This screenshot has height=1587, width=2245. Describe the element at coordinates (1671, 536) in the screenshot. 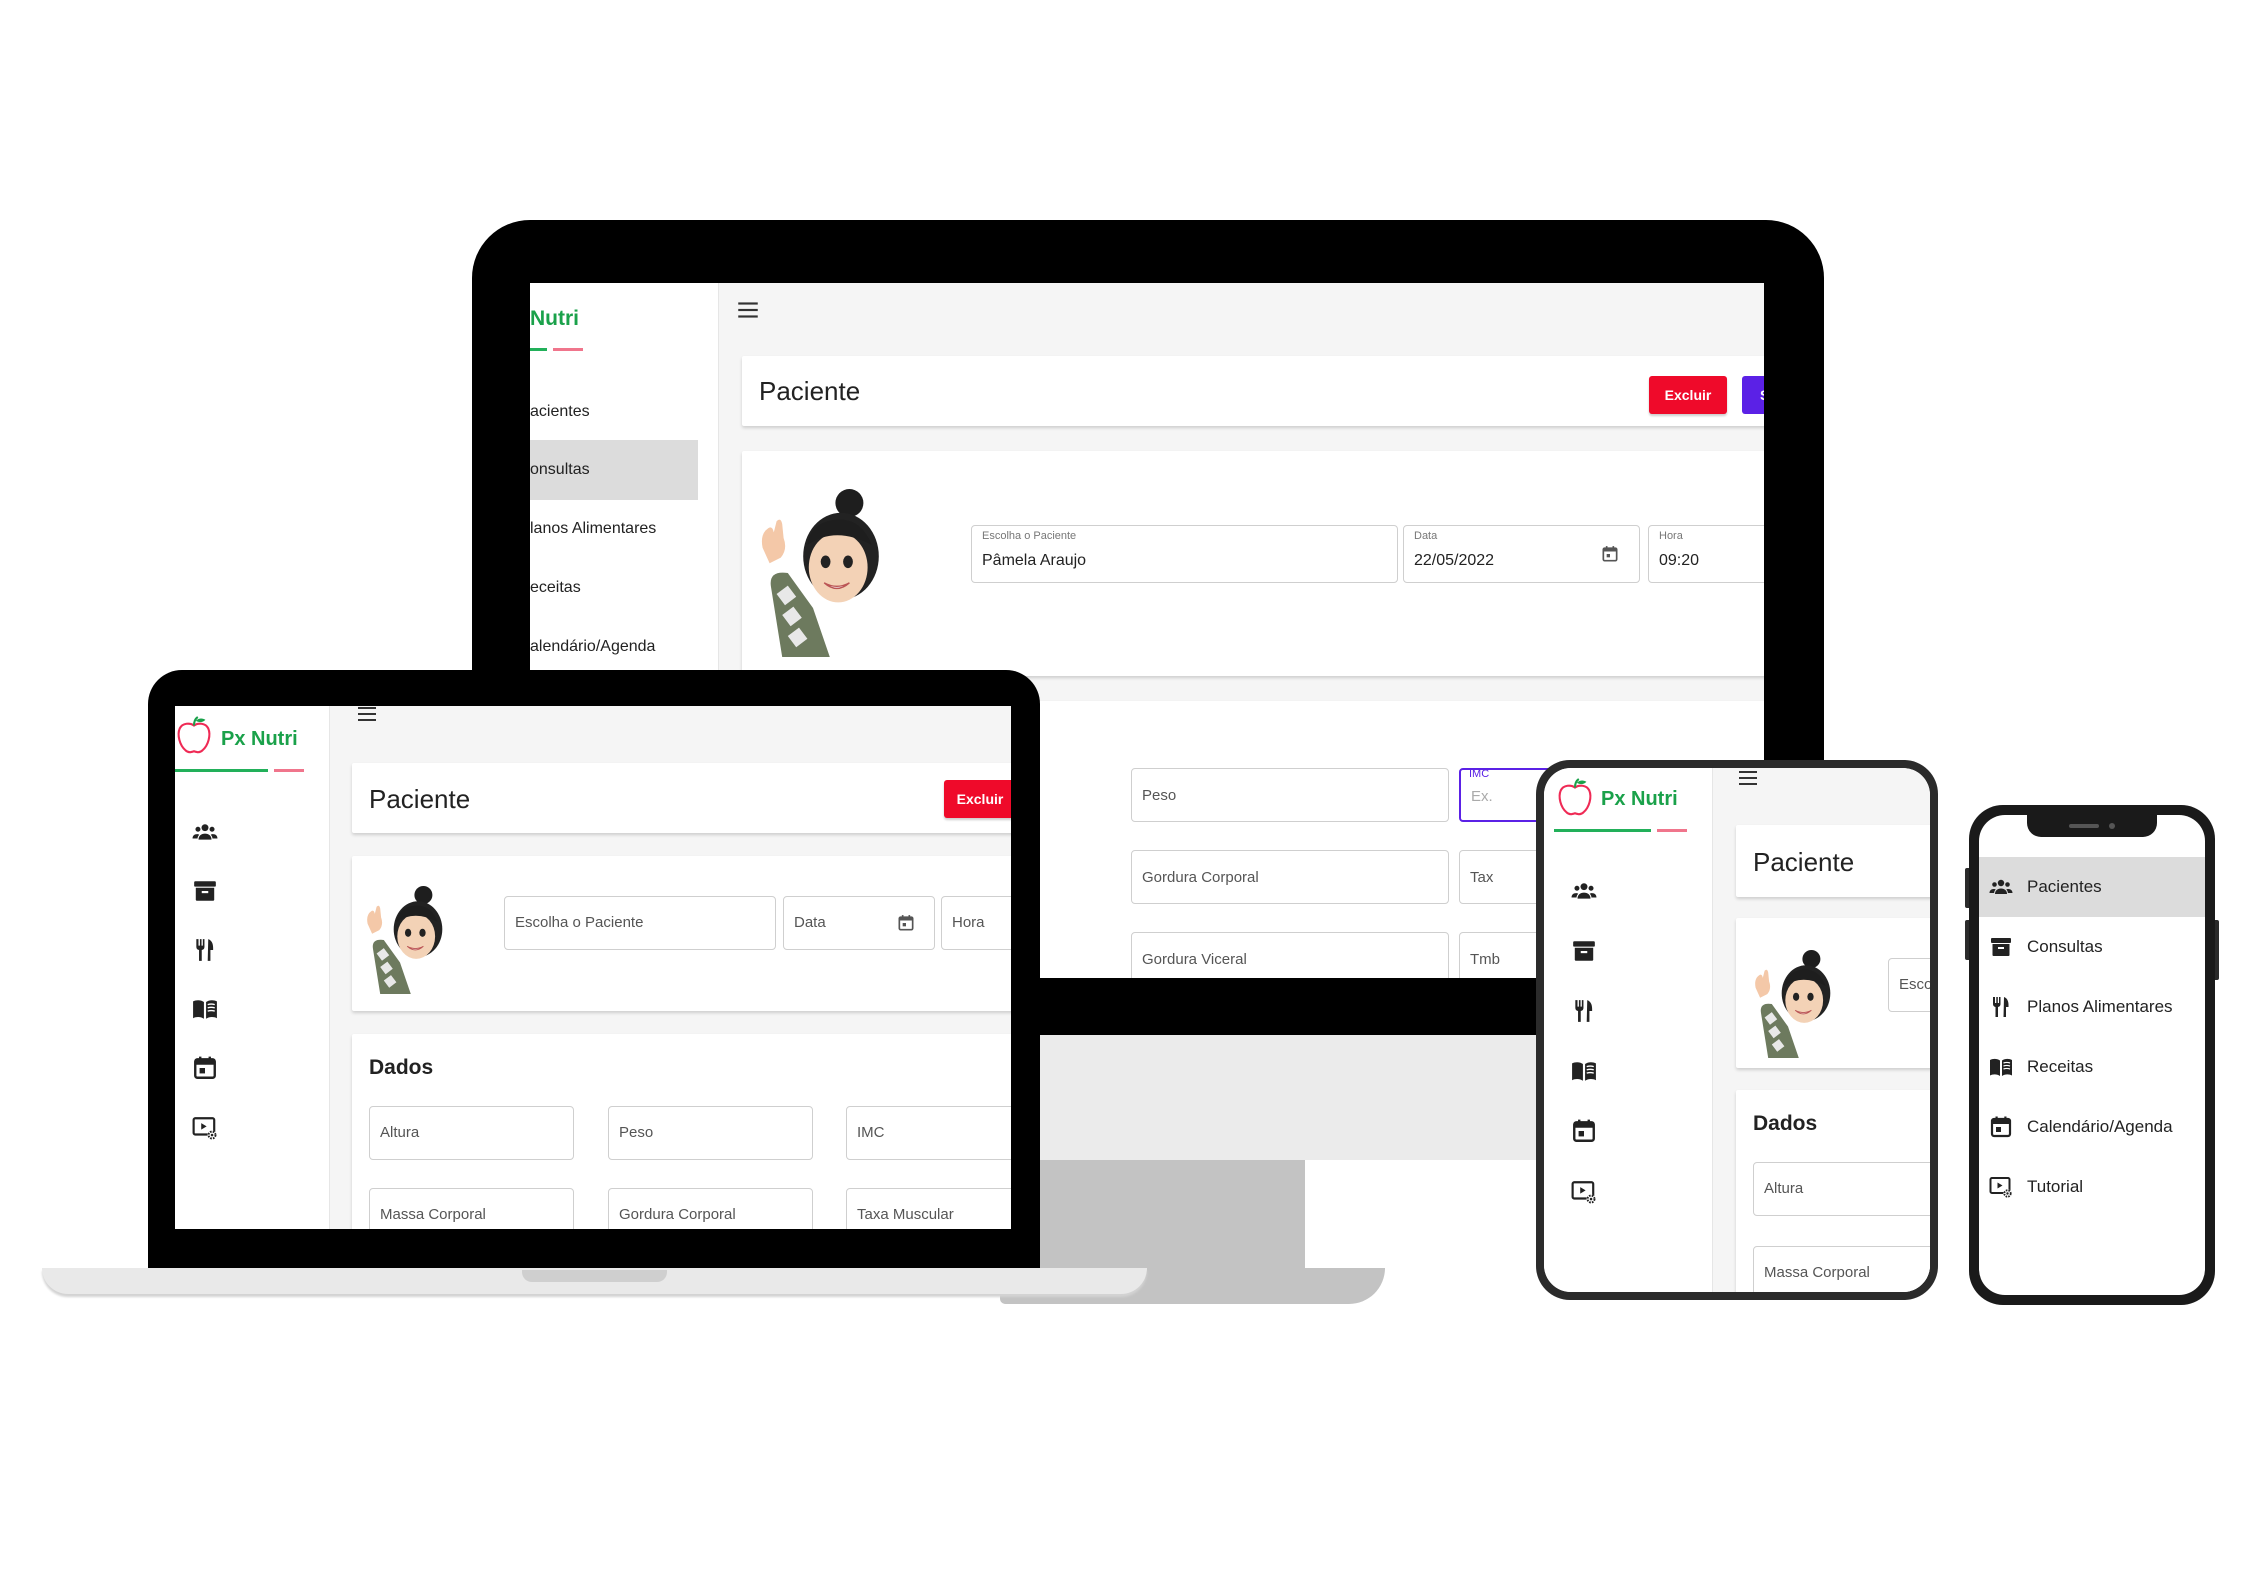

I see `time-field-label: Hora` at that location.